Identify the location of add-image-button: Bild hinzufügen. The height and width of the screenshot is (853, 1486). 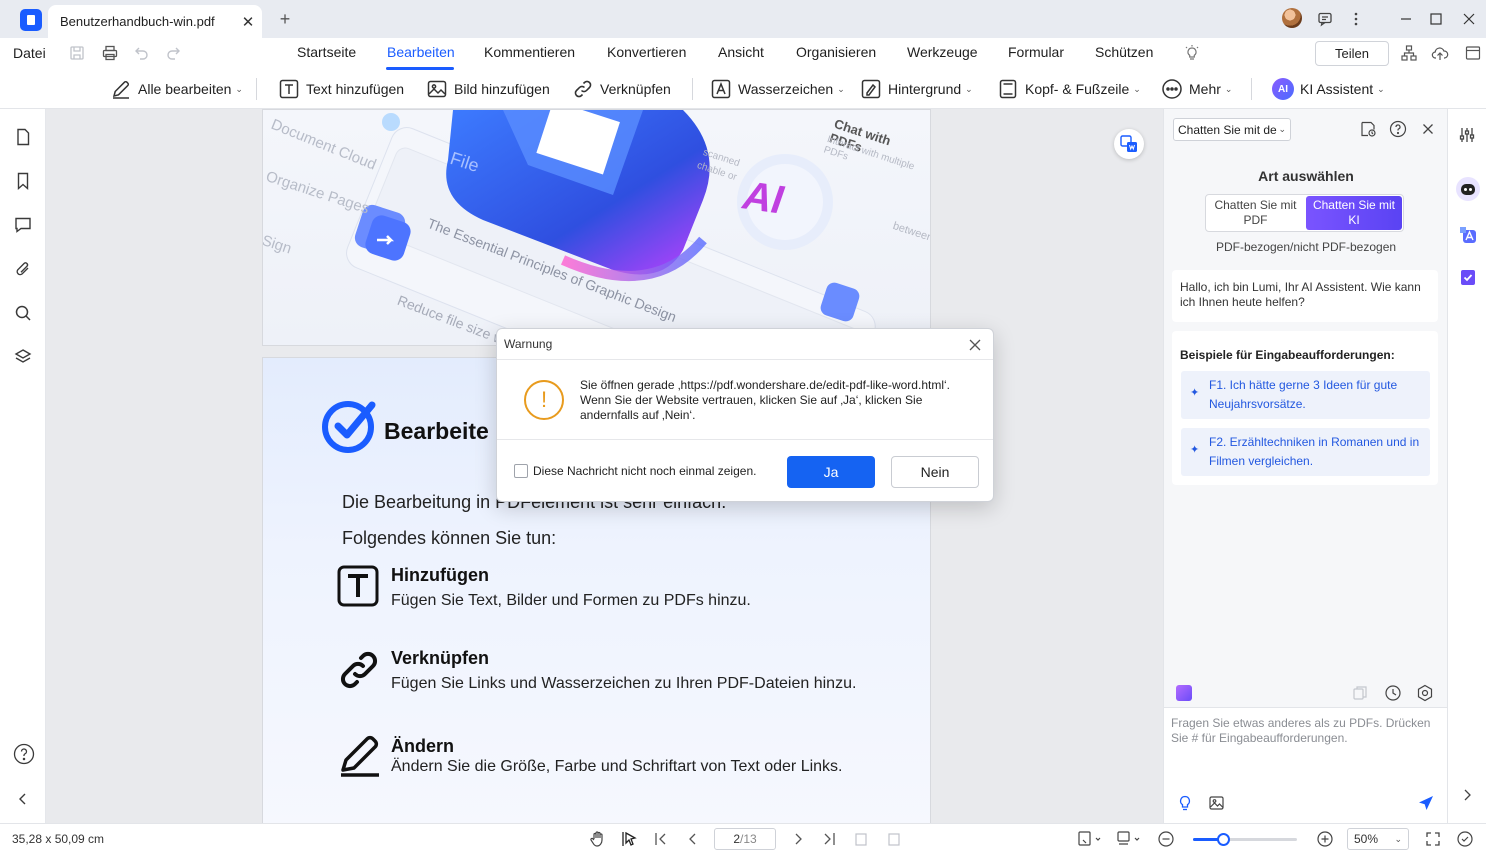
(488, 89).